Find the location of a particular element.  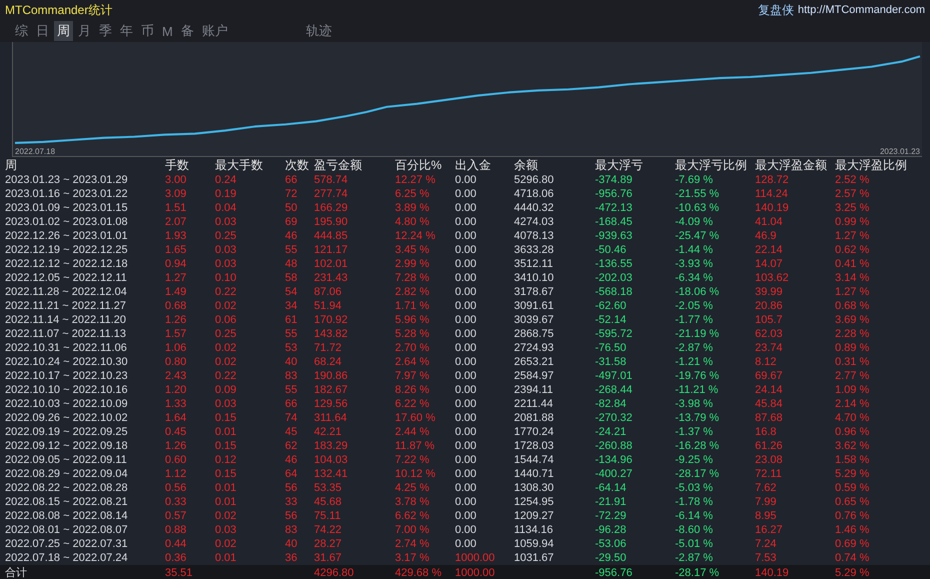

table-cell-text: 170.92 is located at coordinates (331, 320).